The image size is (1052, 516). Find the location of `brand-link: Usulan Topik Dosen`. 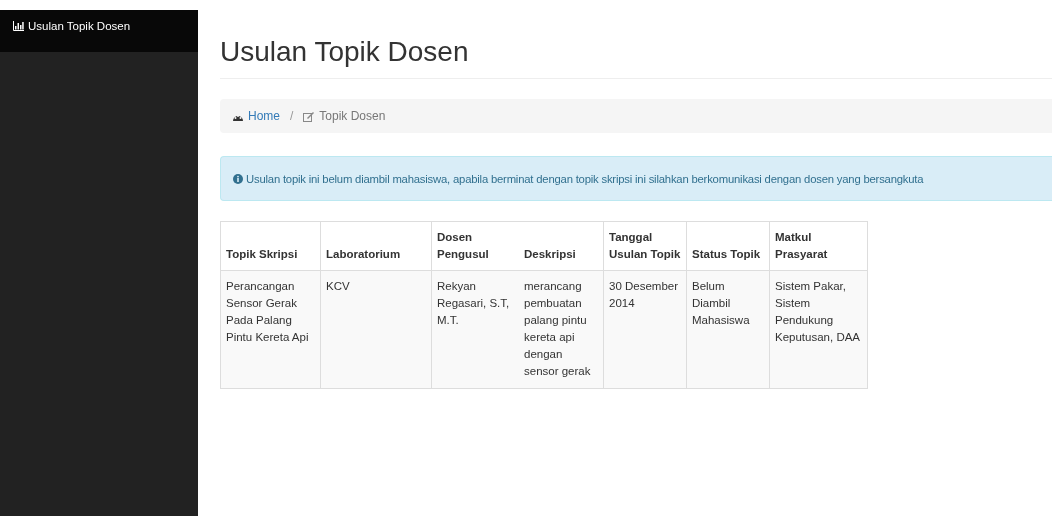

brand-link: Usulan Topik Dosen is located at coordinates (79, 26).